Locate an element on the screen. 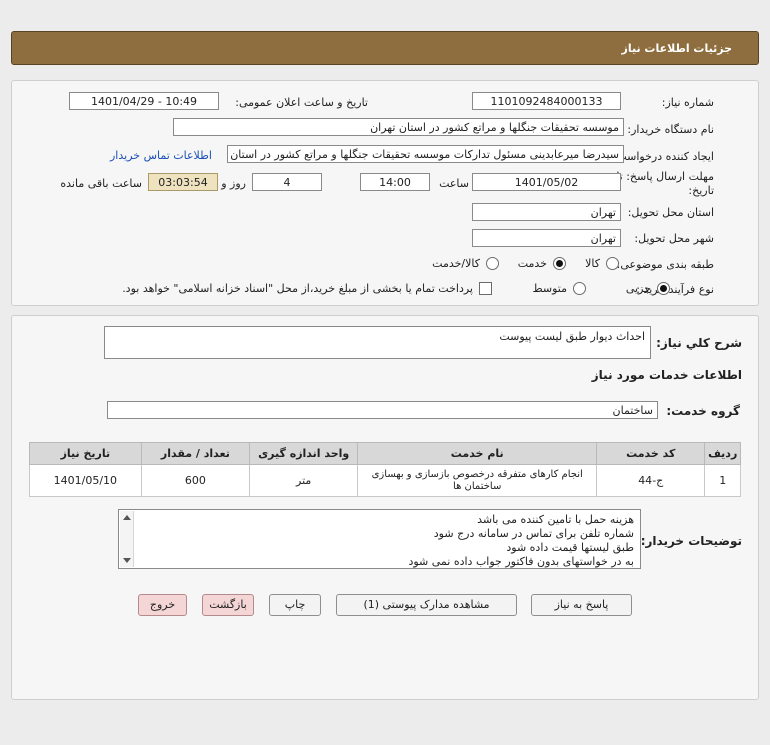 The image size is (770, 745). col-header-quantity: تعداد / مقدار is located at coordinates (195, 453).